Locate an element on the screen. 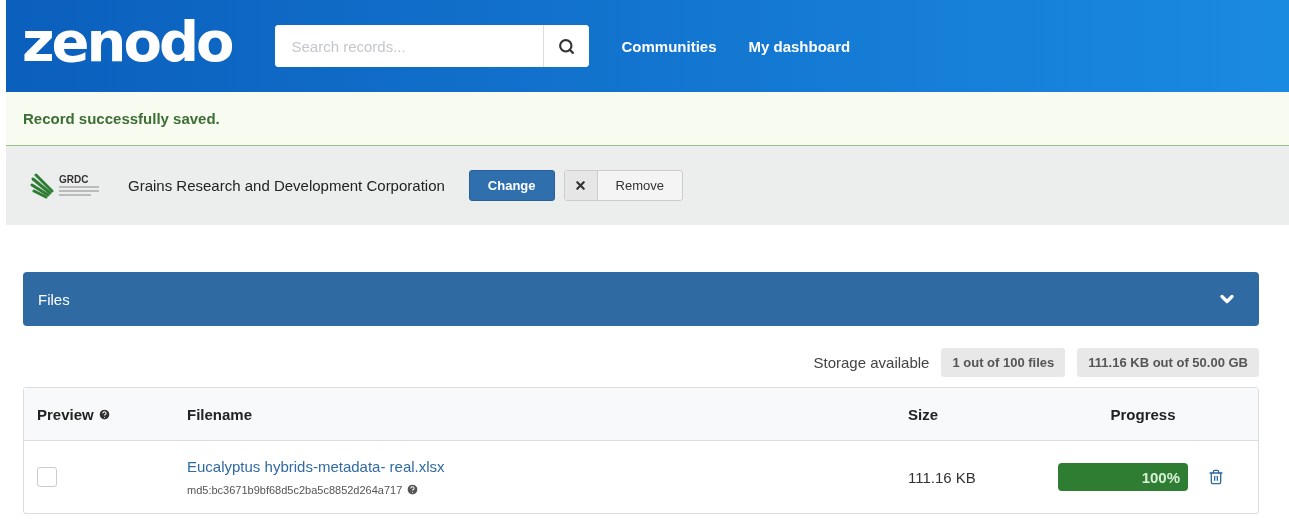 The image size is (1289, 522). files-panel-header: Files is located at coordinates (641, 299).